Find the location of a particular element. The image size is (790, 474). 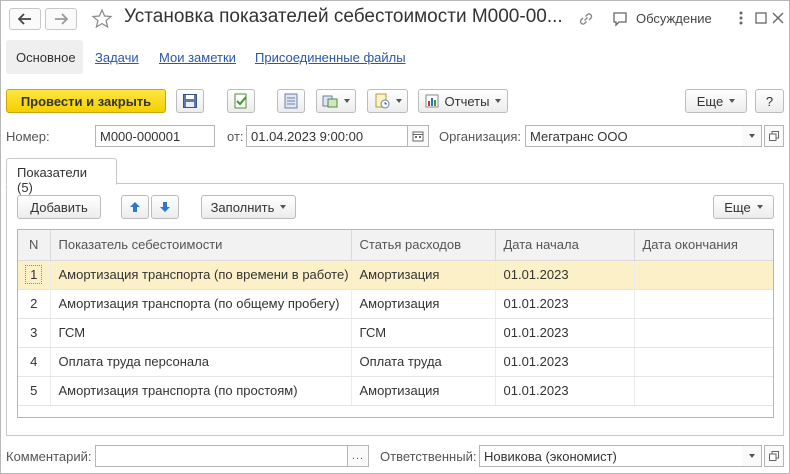

link-button is located at coordinates (586, 19).